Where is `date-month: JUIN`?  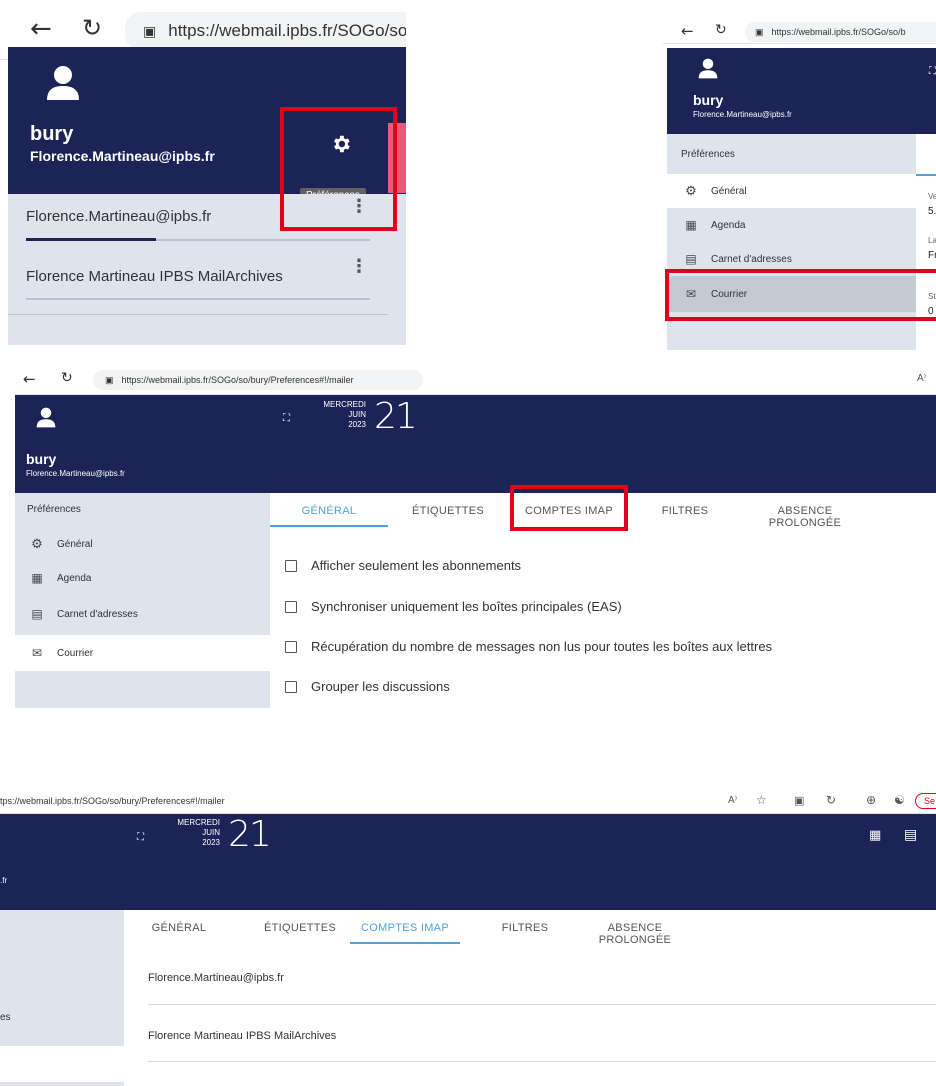 date-month: JUIN is located at coordinates (357, 414).